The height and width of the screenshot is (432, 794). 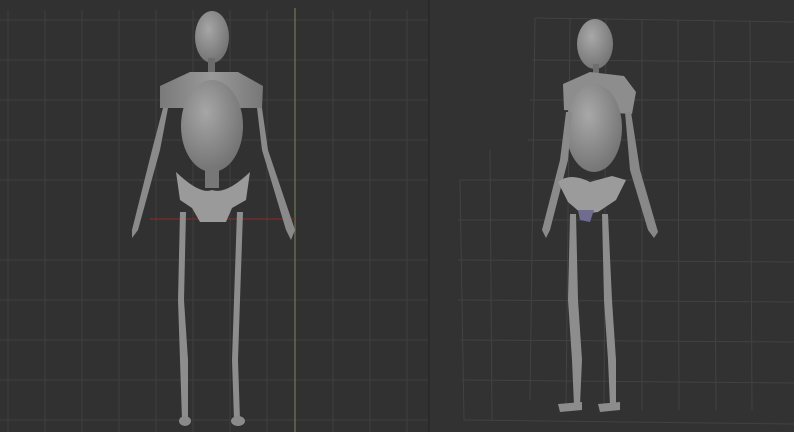 I want to click on mannequin-side-icon, so click(x=600, y=215).